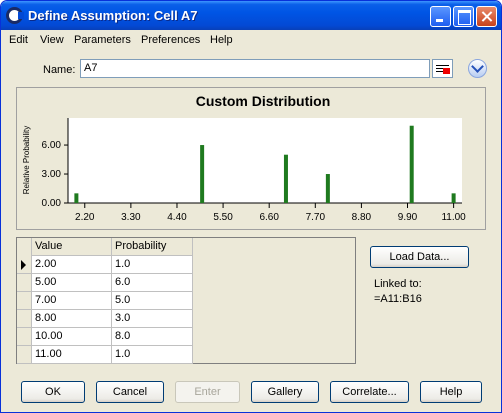  Describe the element at coordinates (442, 68) in the screenshot. I see `cell-reference-button` at that location.